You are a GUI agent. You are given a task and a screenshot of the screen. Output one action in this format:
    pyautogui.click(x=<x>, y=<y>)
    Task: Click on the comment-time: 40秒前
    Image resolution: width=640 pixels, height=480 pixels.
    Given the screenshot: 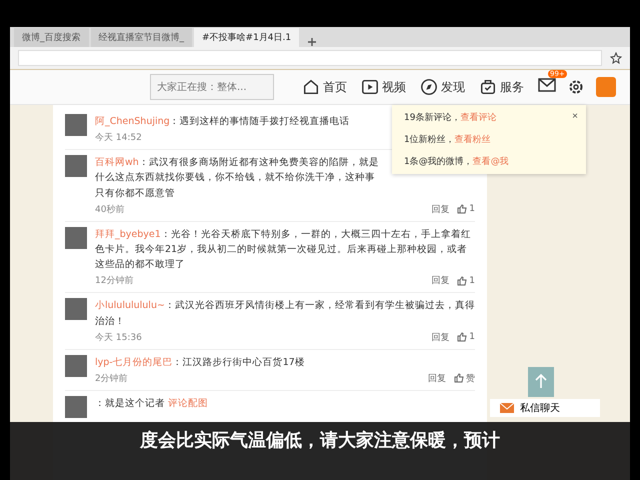 What is the action you would take?
    pyautogui.click(x=109, y=210)
    